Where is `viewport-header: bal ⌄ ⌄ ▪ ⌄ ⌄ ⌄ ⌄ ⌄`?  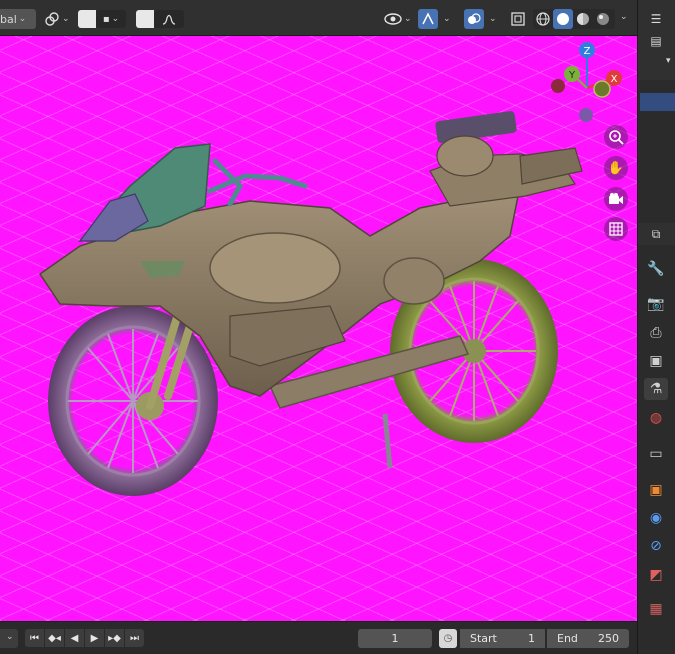
viewport-header: bal ⌄ ⌄ ▪ ⌄ ⌄ ⌄ ⌄ ⌄ is located at coordinates (318, 18).